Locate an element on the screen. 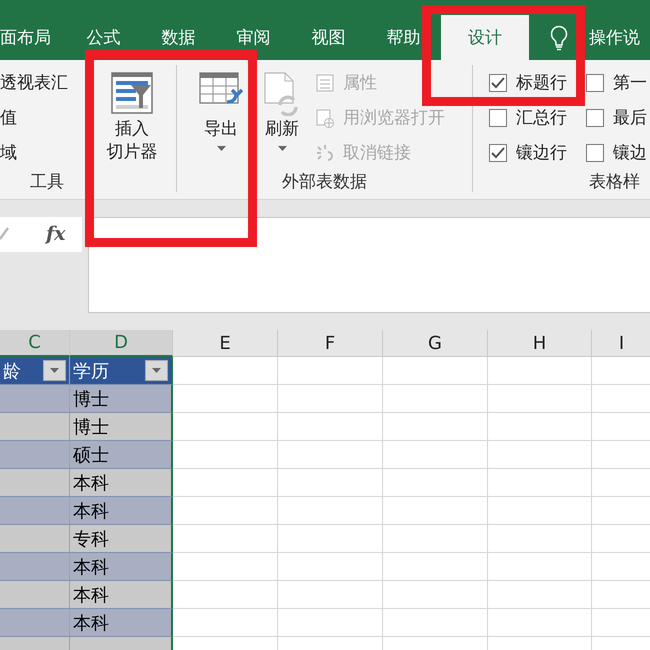 The image size is (650, 650). check-icon is located at coordinates (4, 233).